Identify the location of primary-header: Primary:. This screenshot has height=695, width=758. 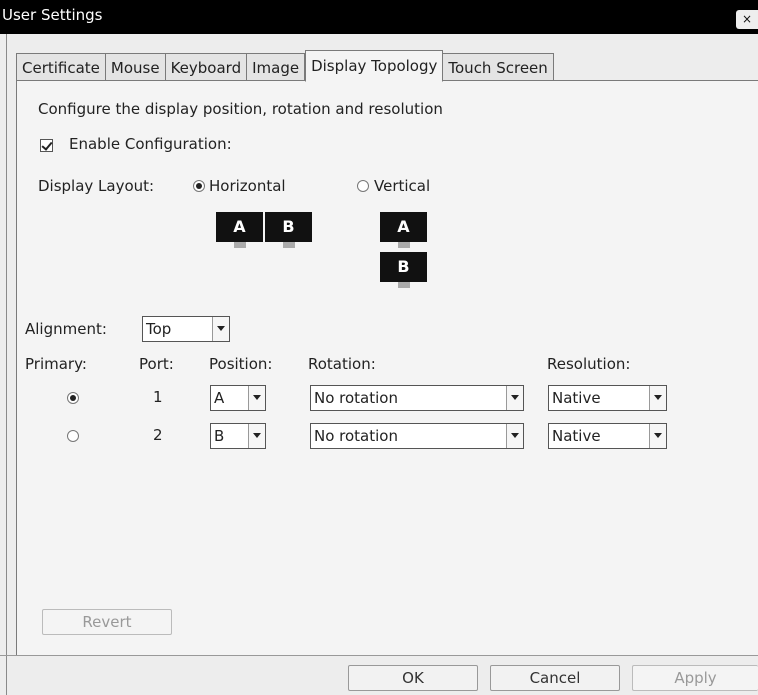
(56, 364).